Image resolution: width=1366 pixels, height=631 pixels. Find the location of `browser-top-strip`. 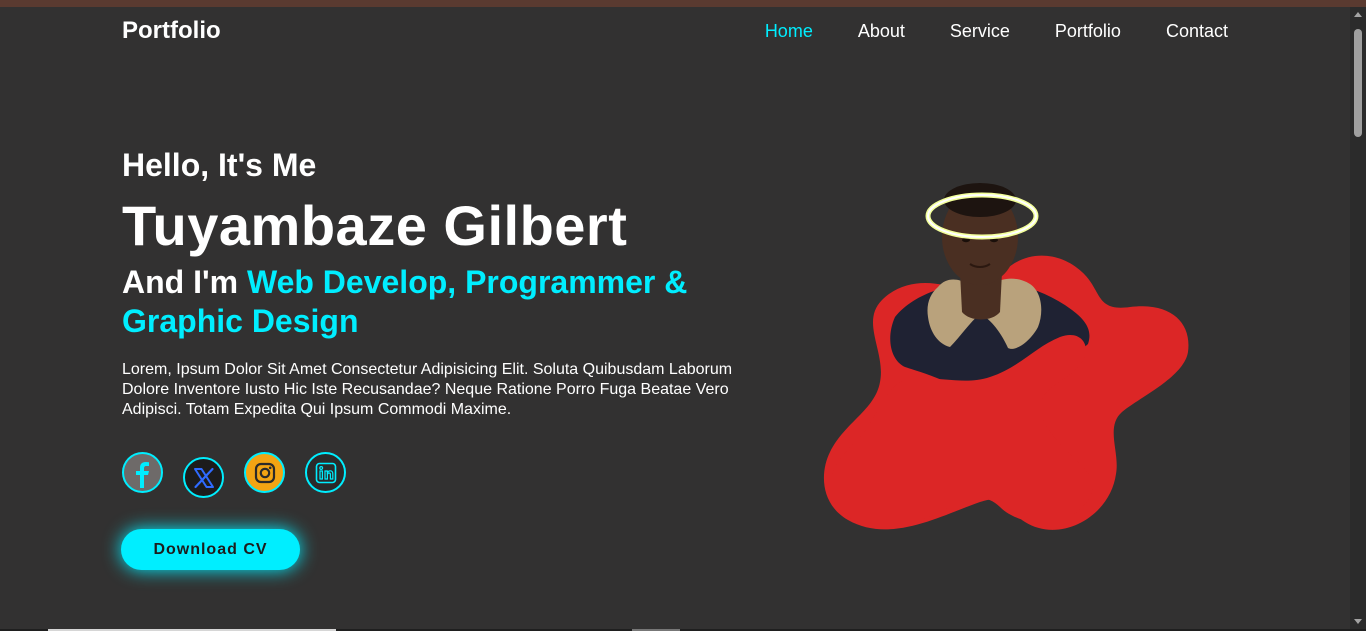

browser-top-strip is located at coordinates (683, 3).